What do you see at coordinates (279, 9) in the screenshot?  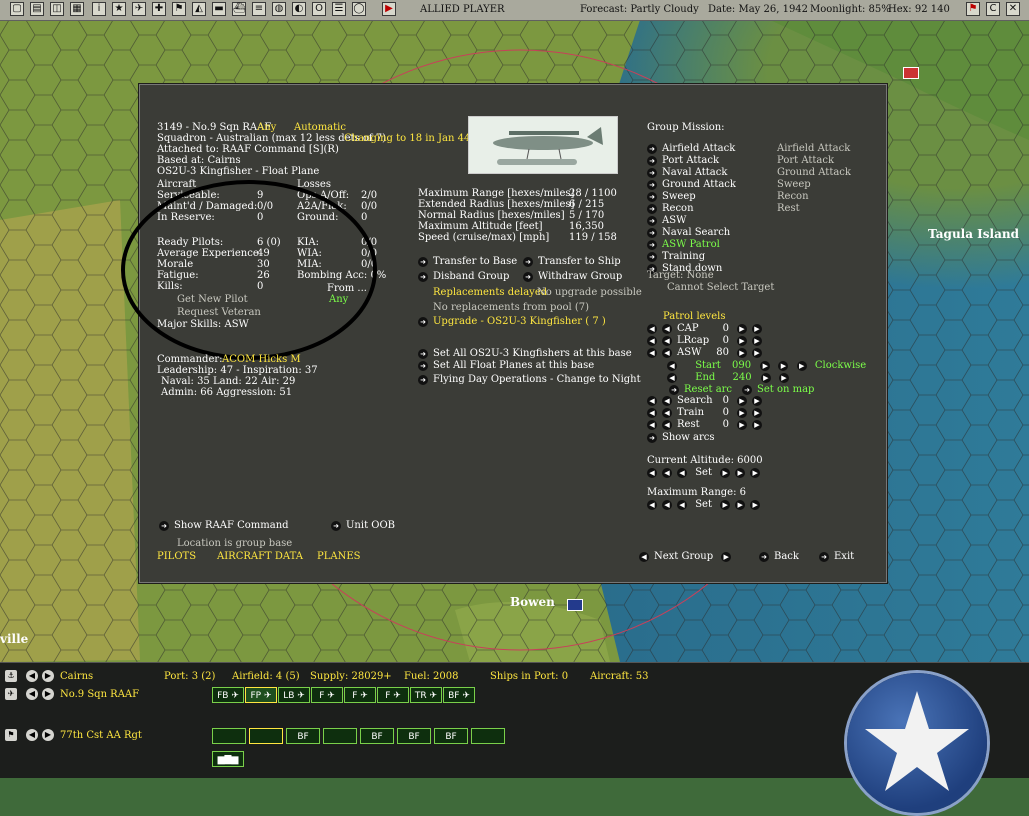 I see `globe-icon: ◍` at bounding box center [279, 9].